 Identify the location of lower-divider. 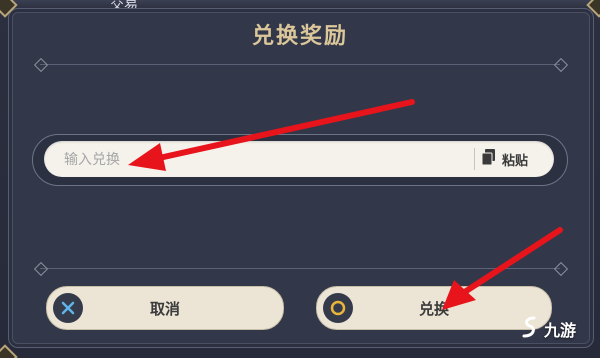
(300, 268).